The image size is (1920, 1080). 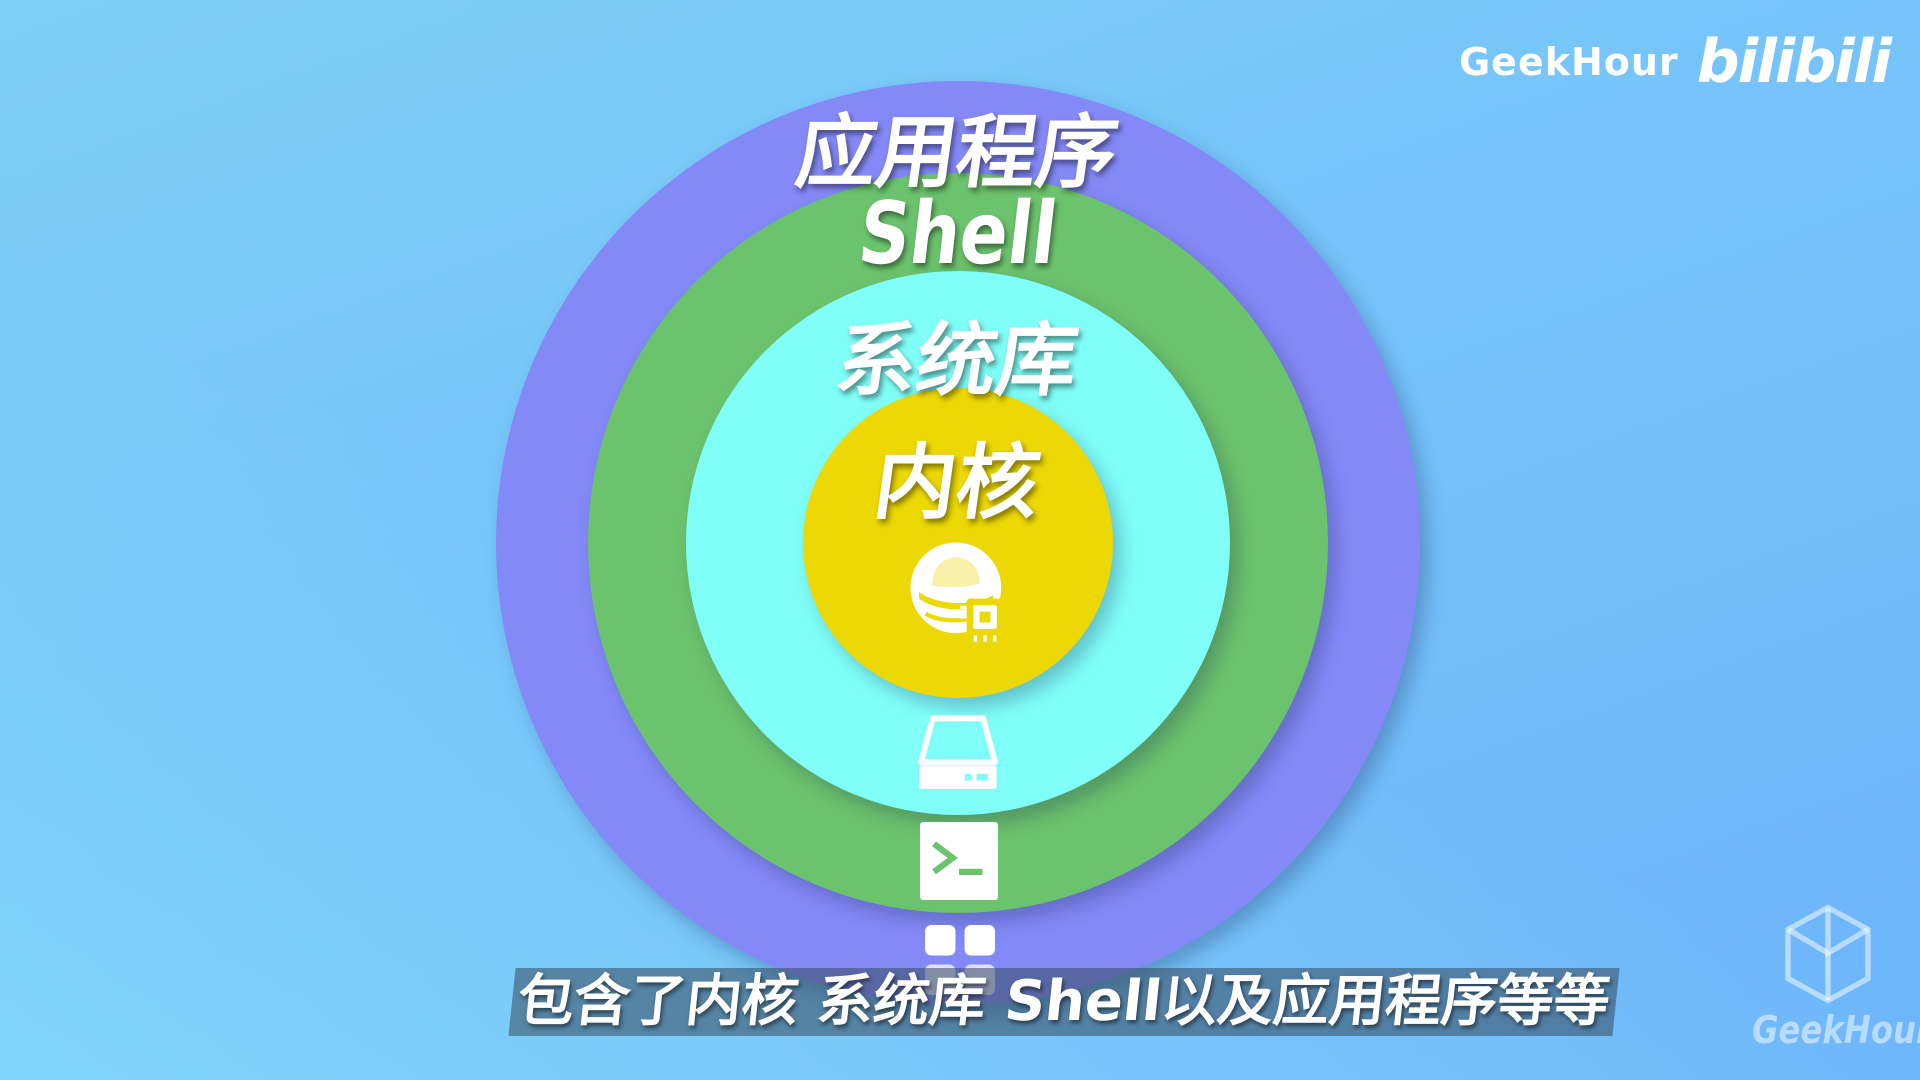 What do you see at coordinates (957, 592) in the screenshot?
I see `redhat-chip-icon` at bounding box center [957, 592].